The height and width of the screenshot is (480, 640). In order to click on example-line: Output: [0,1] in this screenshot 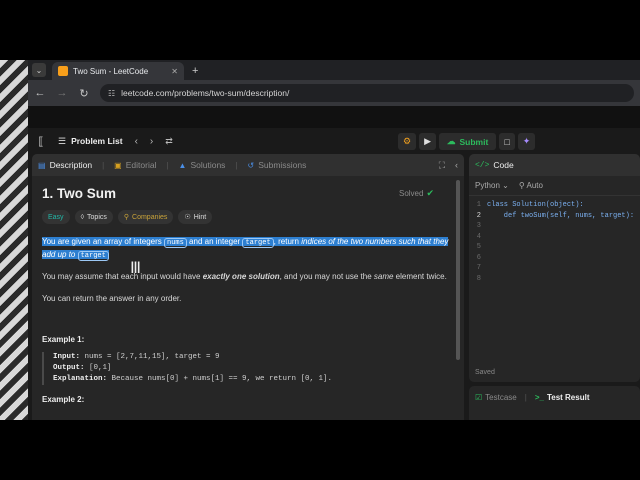, I will do `click(253, 368)`.